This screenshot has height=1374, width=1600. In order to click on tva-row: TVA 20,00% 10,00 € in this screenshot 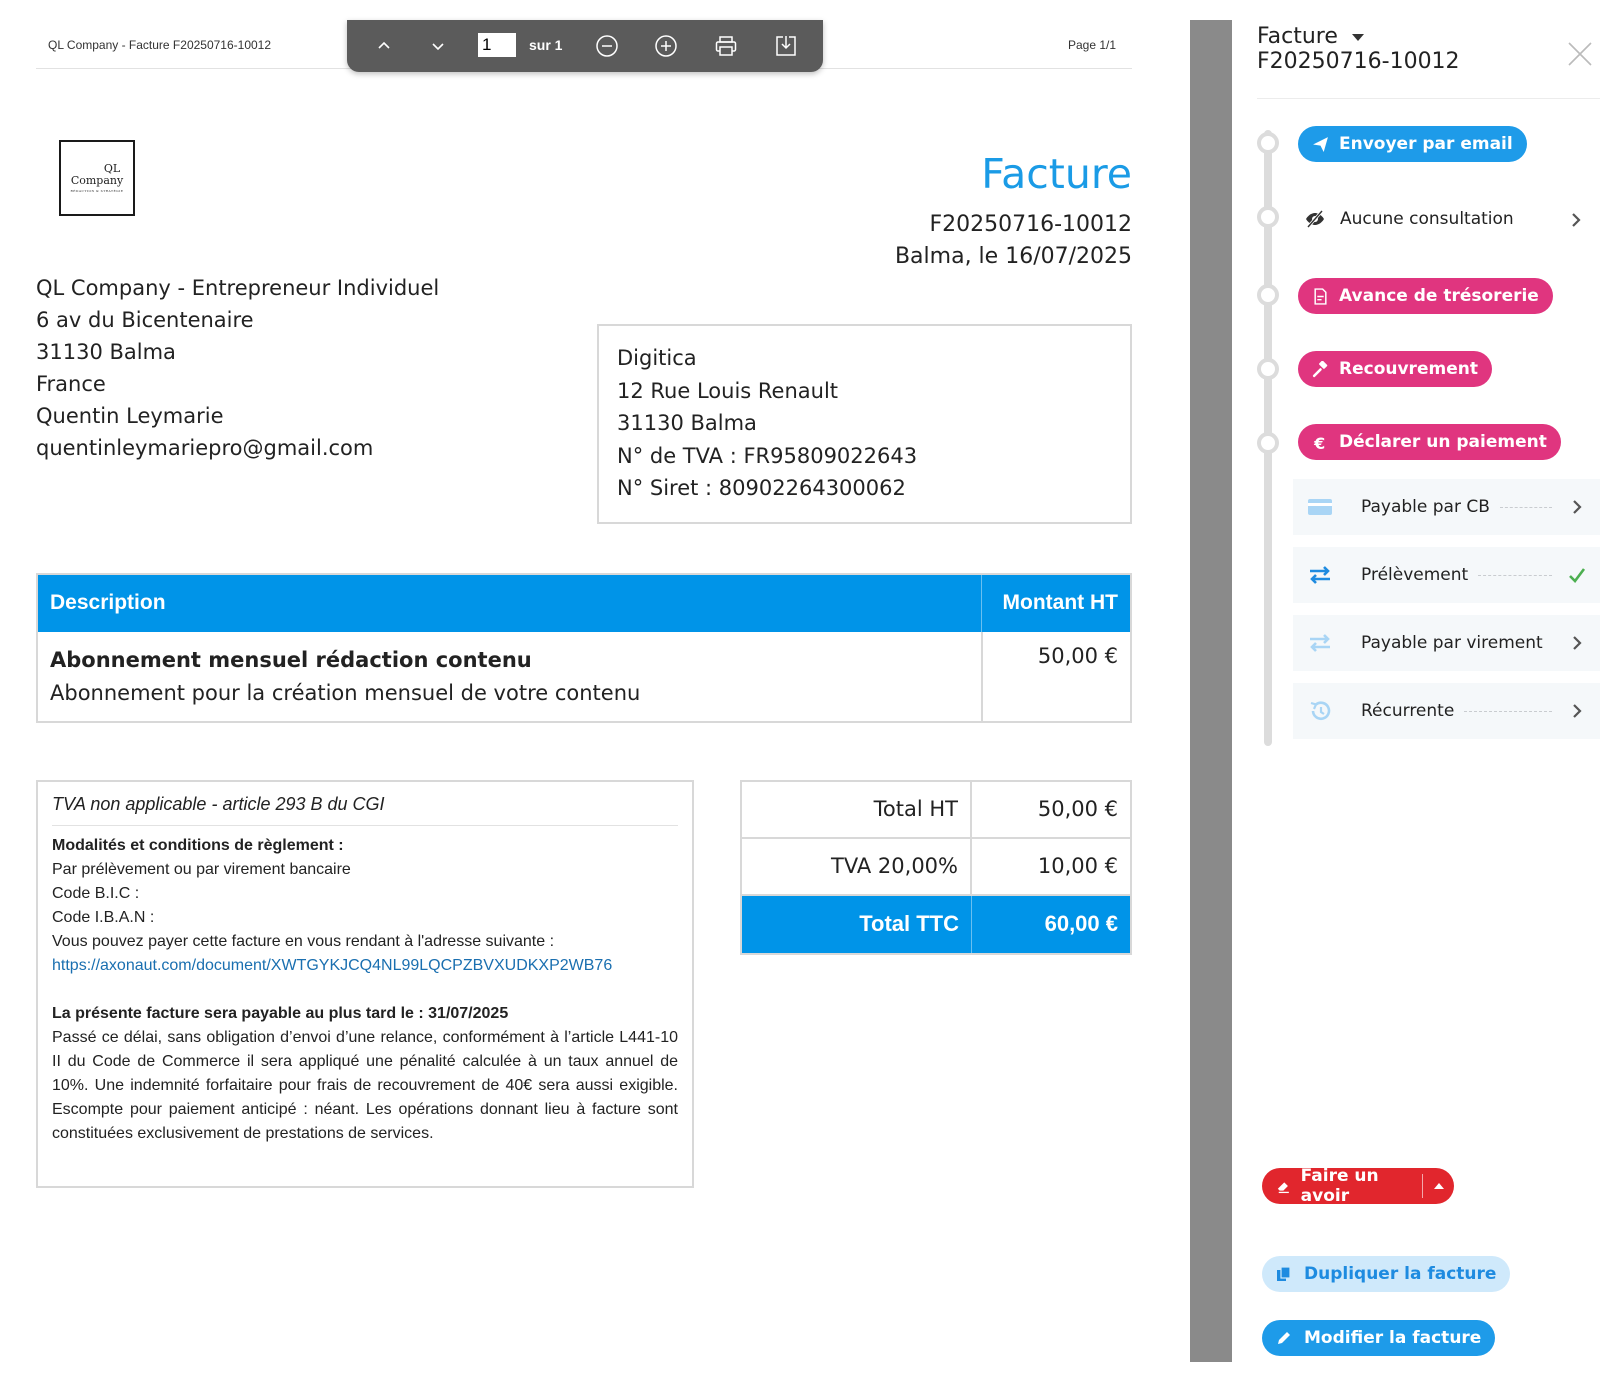, I will do `click(936, 867)`.